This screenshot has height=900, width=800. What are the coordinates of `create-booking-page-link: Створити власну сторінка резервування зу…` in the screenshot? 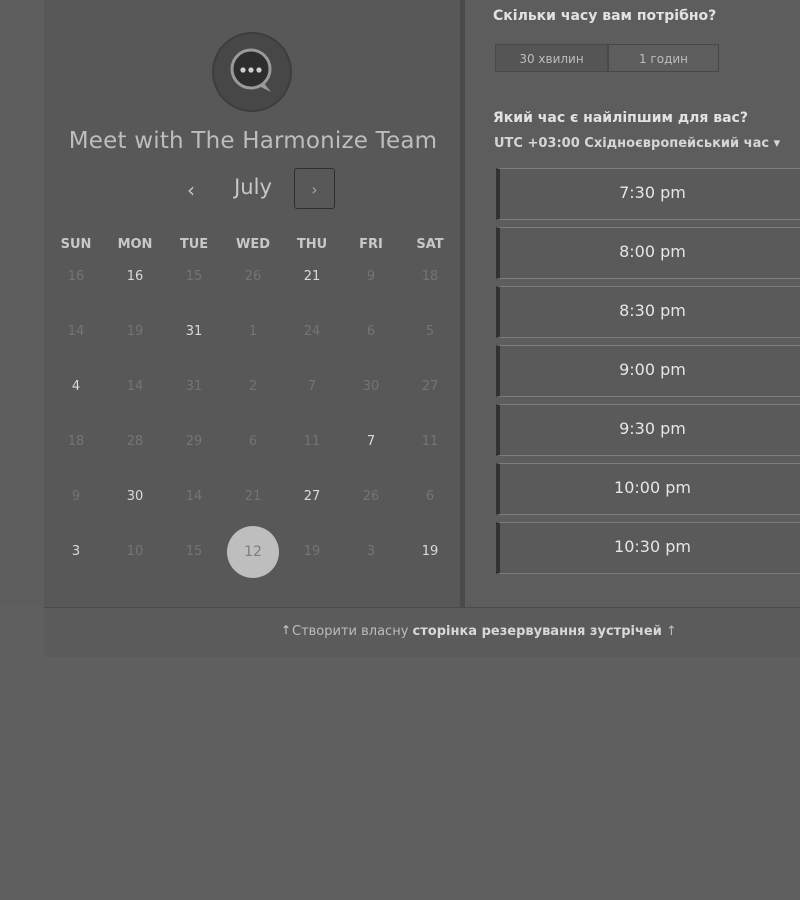 It's located at (484, 631).